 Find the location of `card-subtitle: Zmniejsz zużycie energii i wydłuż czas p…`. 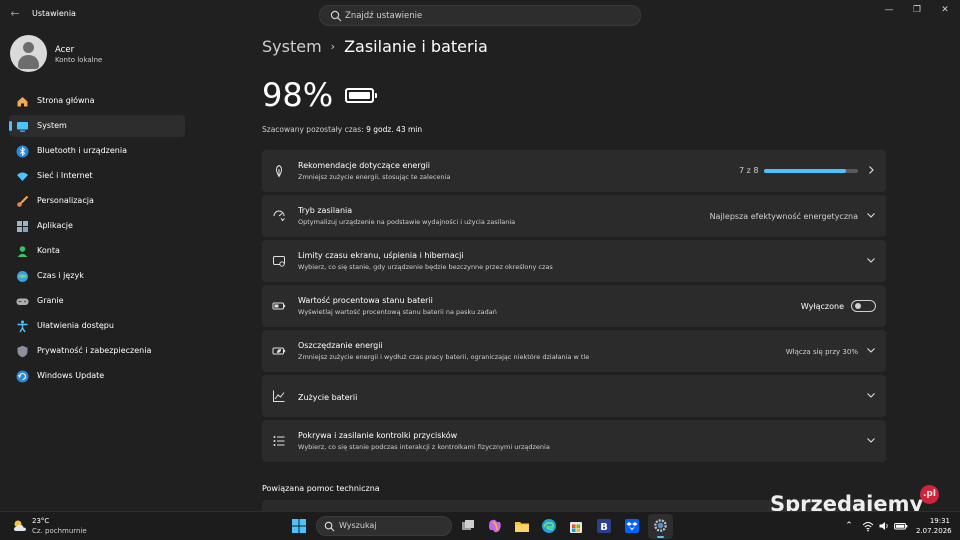

card-subtitle: Zmniejsz zużycie energii i wydłuż czas p… is located at coordinates (444, 357).